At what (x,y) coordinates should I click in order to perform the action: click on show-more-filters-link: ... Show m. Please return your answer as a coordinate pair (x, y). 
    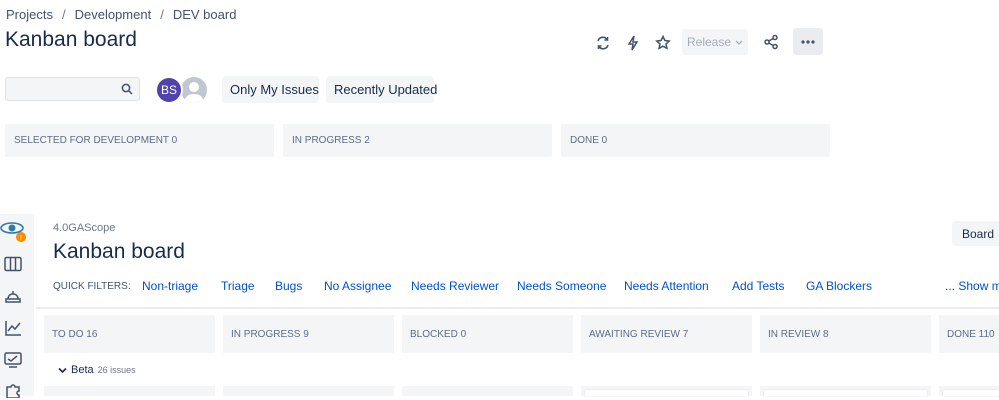
    Looking at the image, I should click on (972, 286).